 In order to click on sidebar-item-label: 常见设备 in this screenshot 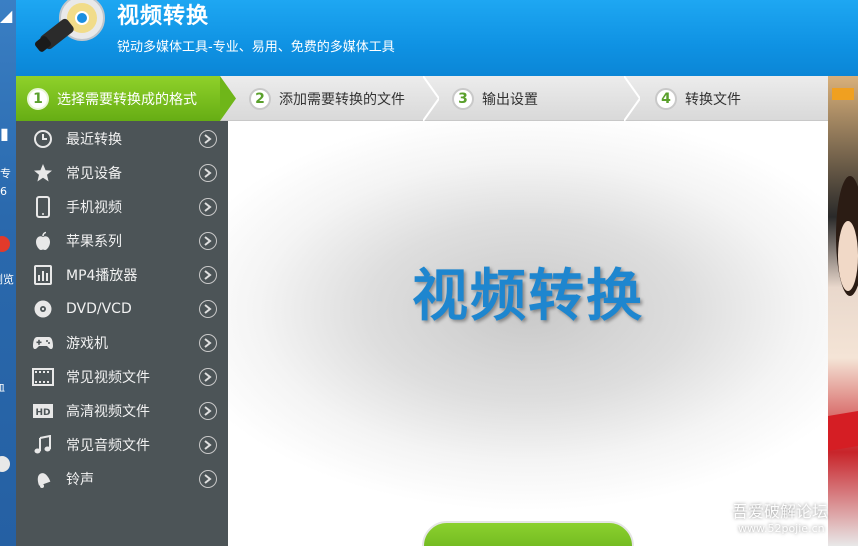, I will do `click(94, 174)`.